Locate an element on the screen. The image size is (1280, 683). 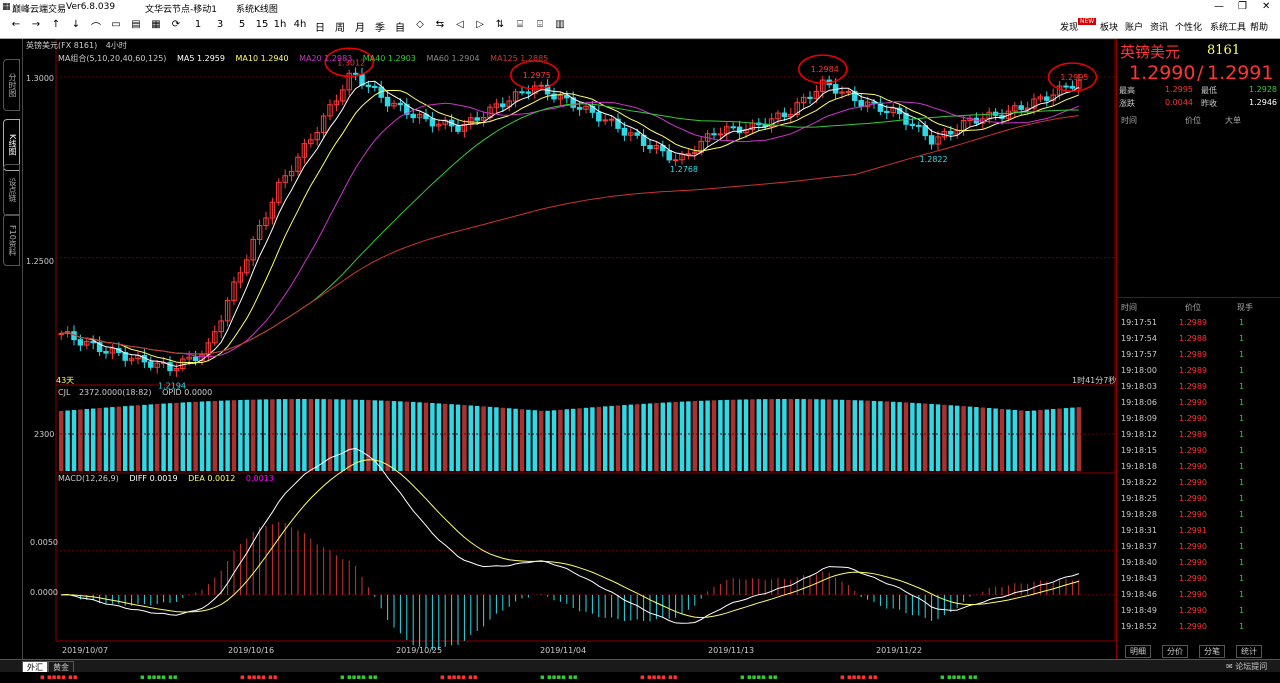
low-value: 1.2928 is located at coordinates (1263, 89).